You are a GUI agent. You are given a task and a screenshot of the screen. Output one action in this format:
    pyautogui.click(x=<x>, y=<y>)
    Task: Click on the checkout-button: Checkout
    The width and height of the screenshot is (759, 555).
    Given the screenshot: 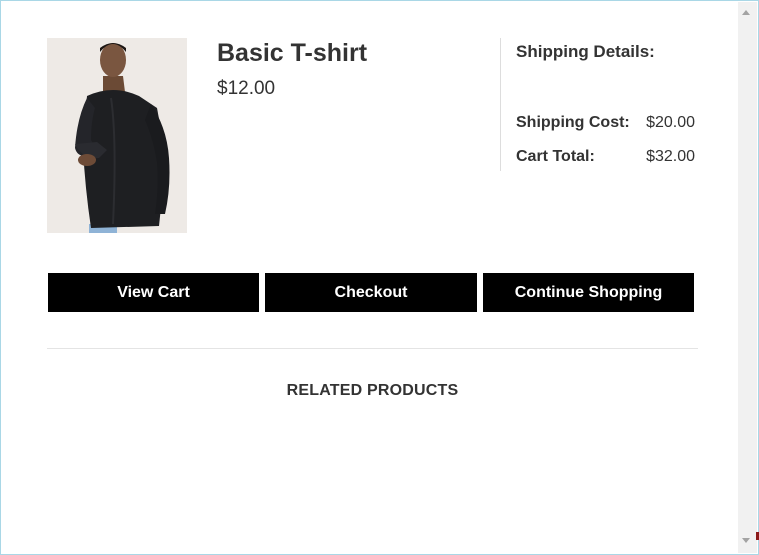 What is the action you would take?
    pyautogui.click(x=371, y=292)
    